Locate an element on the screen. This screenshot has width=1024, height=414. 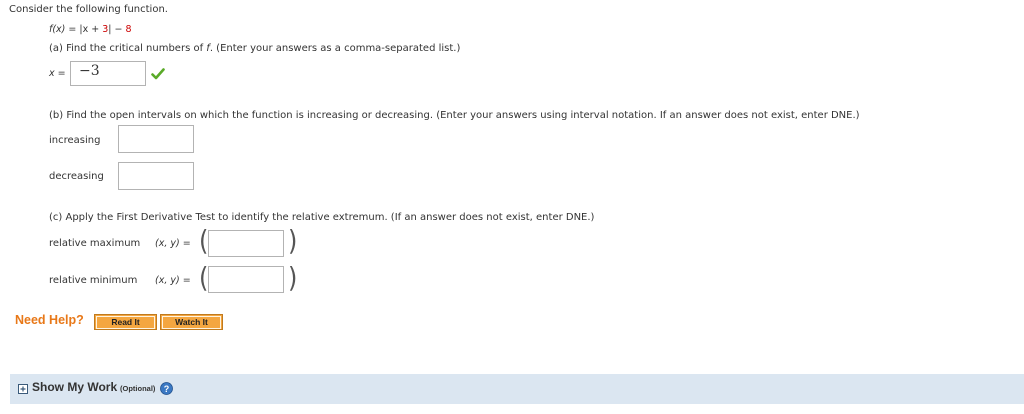
read-it-label: Read It is located at coordinates (125, 322).